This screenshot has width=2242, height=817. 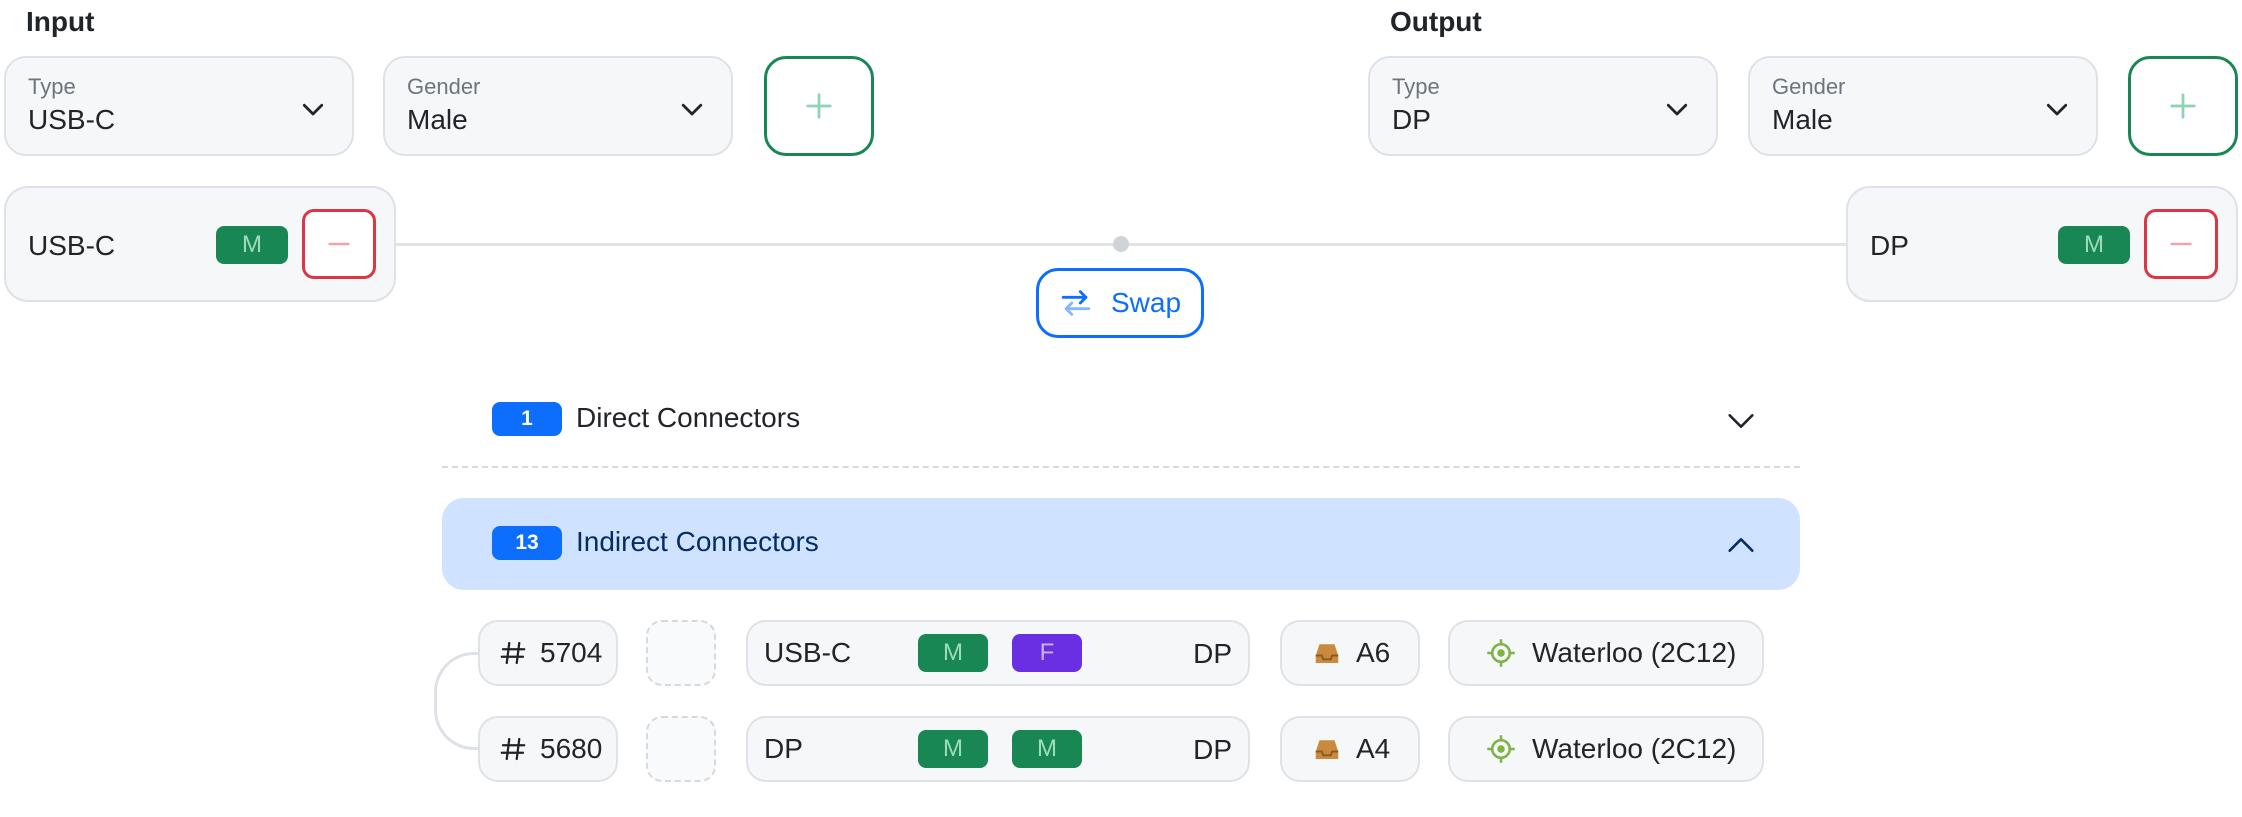 I want to click on input-gender-value: Male, so click(x=437, y=119).